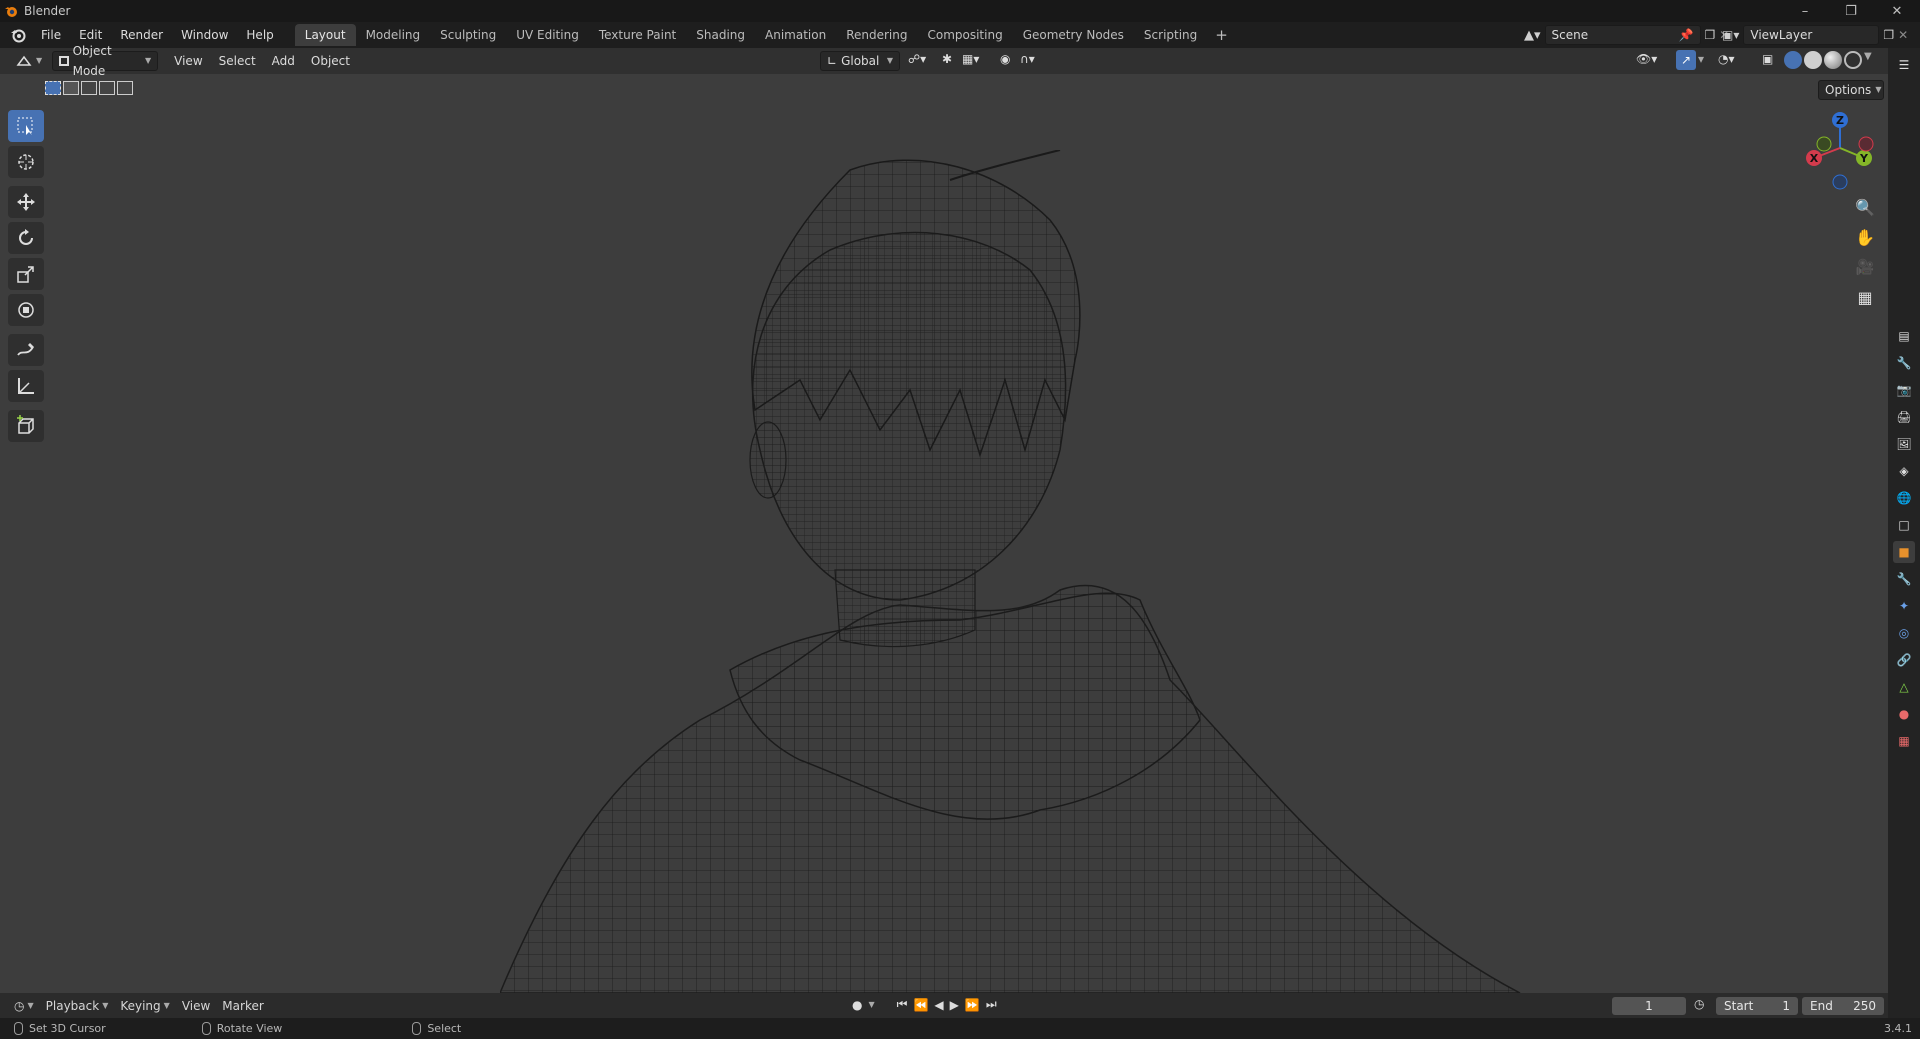 Image resolution: width=1920 pixels, height=1039 pixels. Describe the element at coordinates (283, 61) in the screenshot. I see `add-menu: Add` at that location.